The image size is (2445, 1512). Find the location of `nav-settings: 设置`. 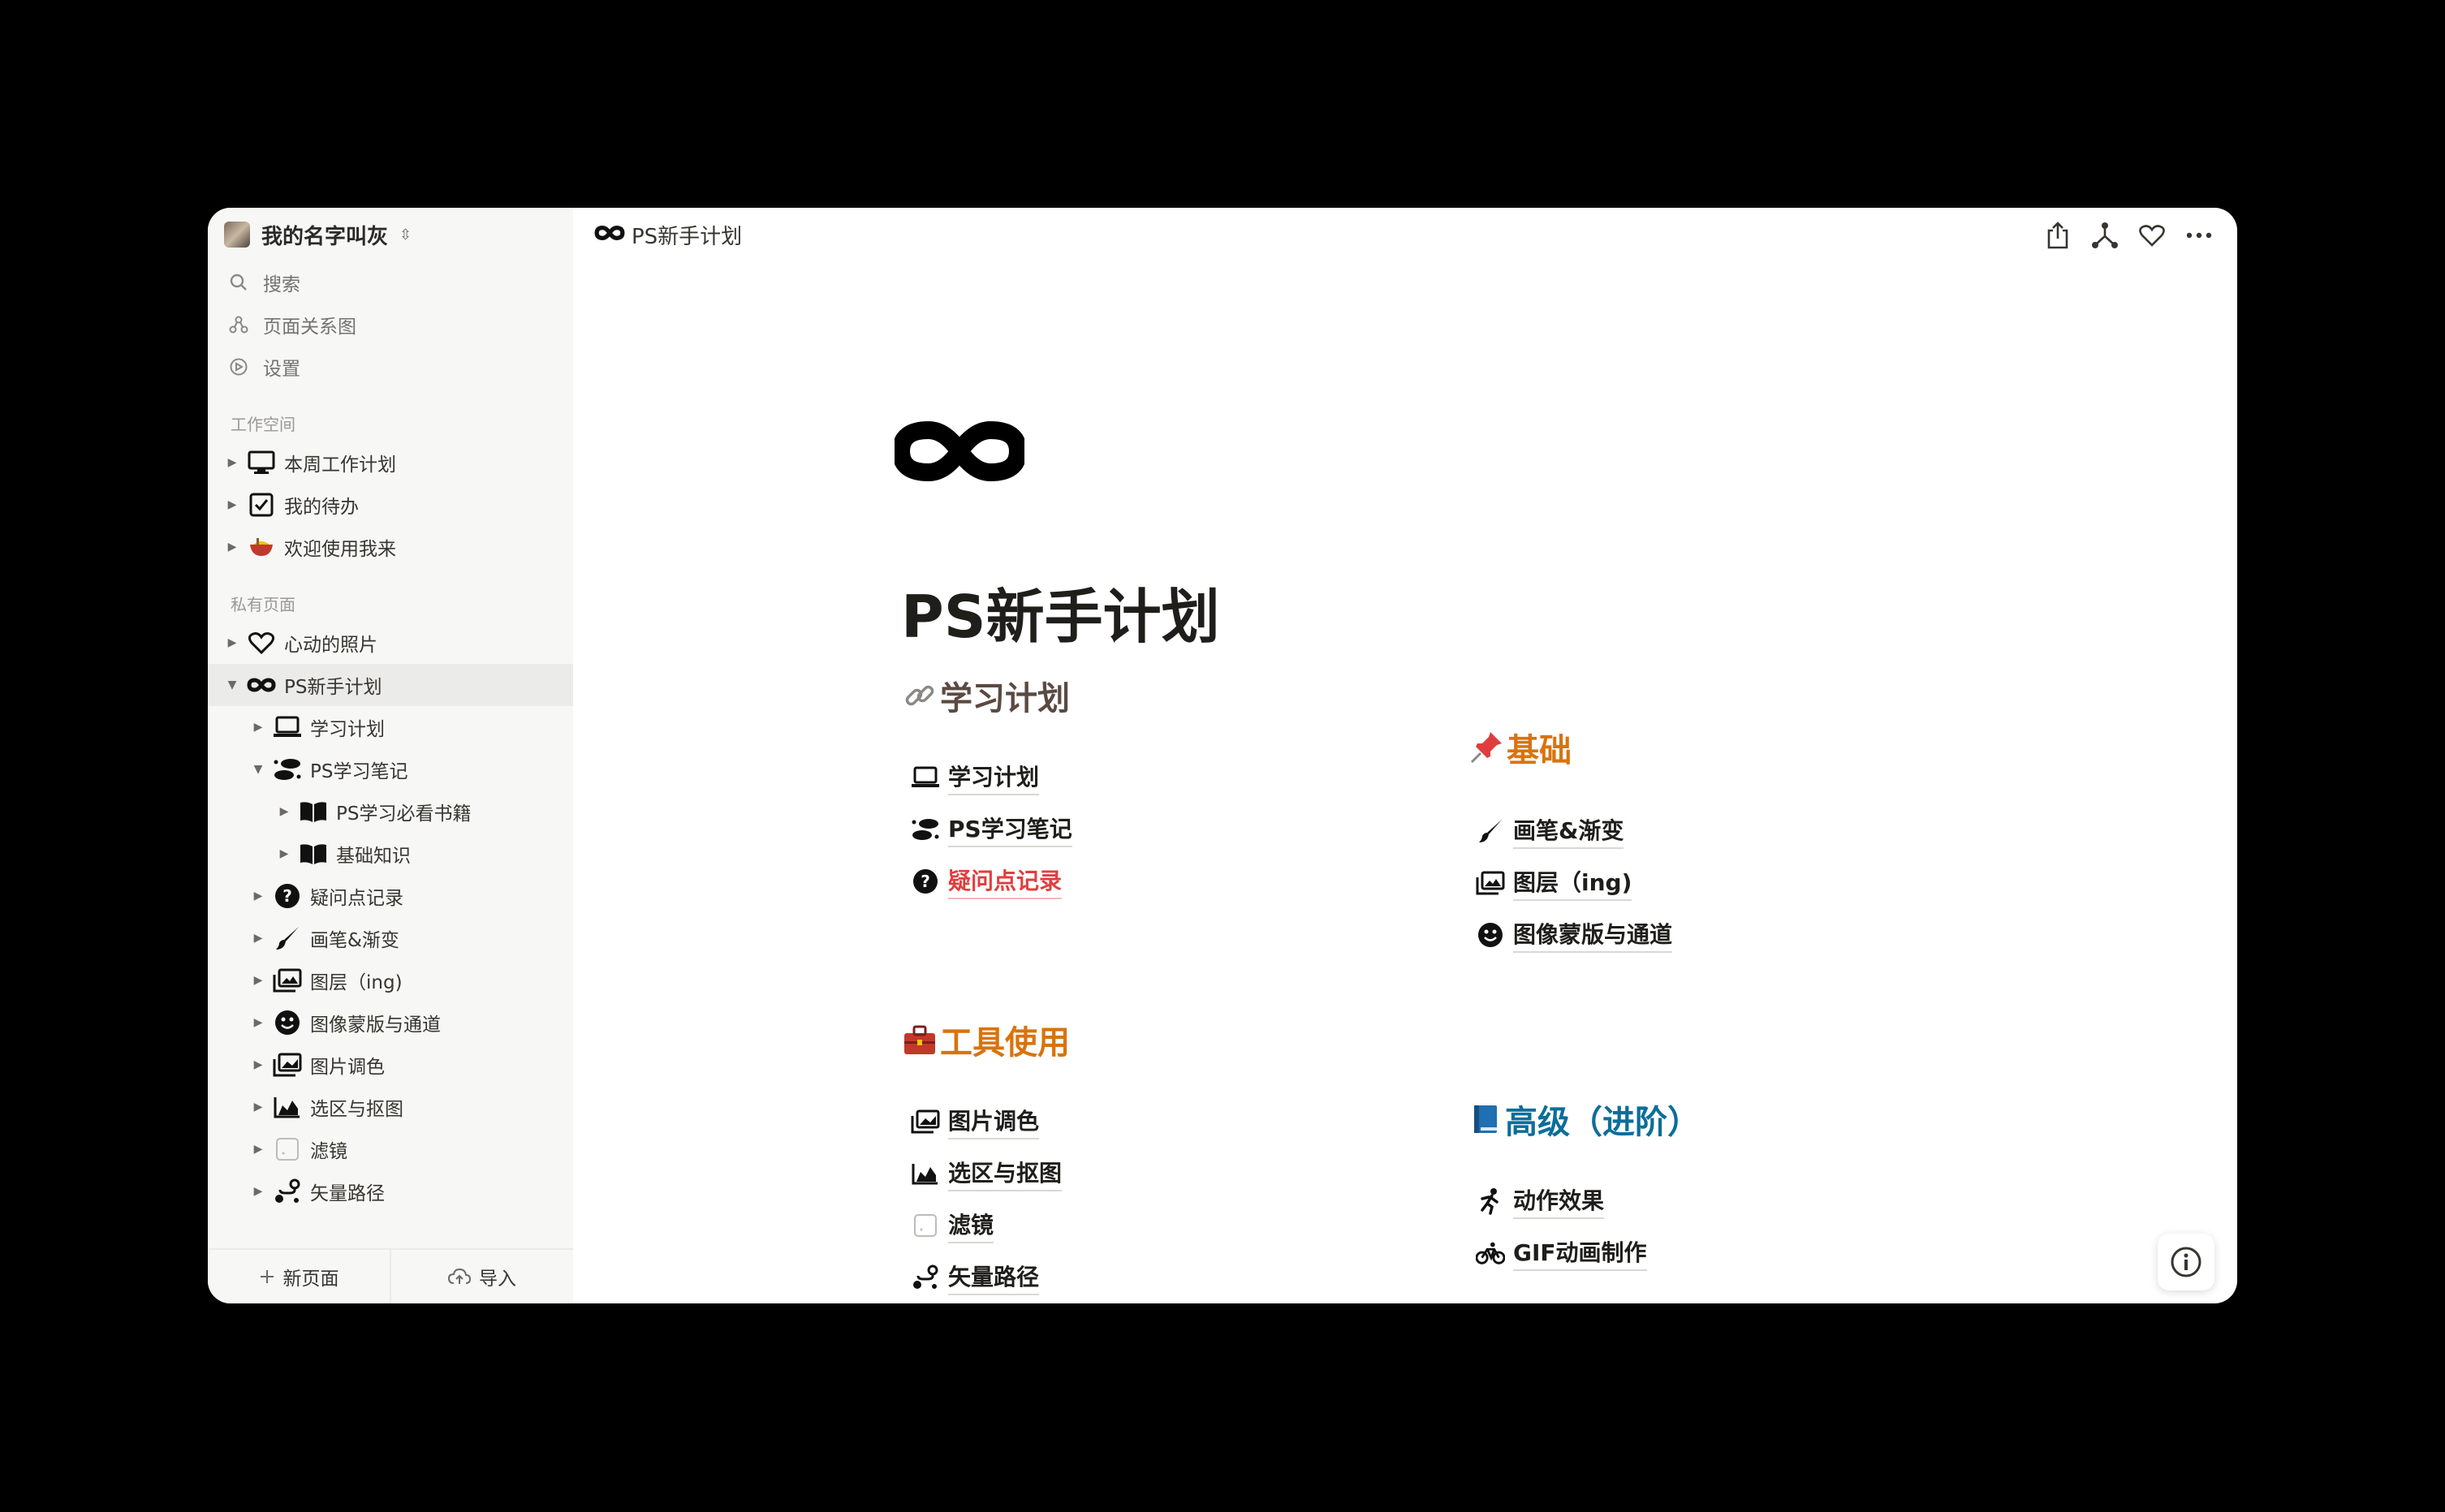

nav-settings: 设置 is located at coordinates (390, 367).